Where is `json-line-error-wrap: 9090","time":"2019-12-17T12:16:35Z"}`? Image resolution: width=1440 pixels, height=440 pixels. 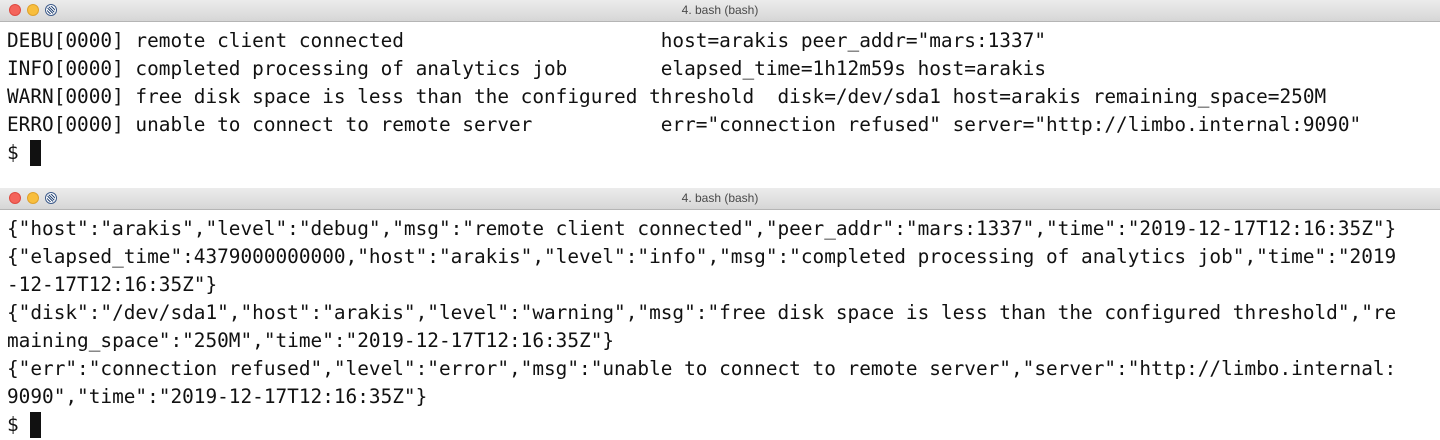
json-line-error-wrap: 9090","time":"2019-12-17T12:16:35Z"} is located at coordinates (217, 396).